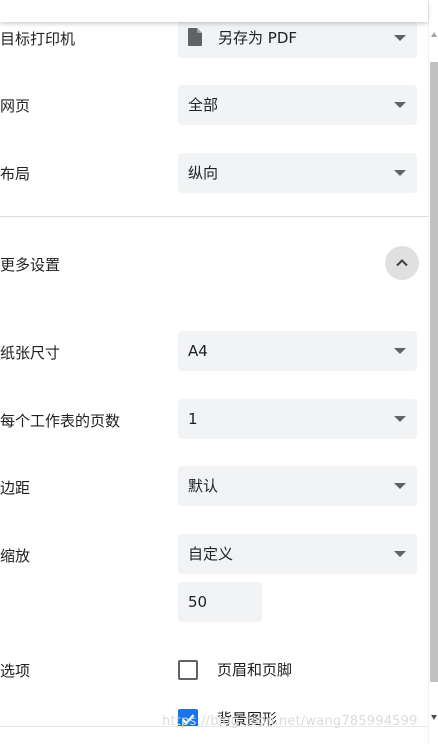 The height and width of the screenshot is (745, 438). Describe the element at coordinates (257, 38) in the screenshot. I see `destination-value: 另存为 PDF` at that location.